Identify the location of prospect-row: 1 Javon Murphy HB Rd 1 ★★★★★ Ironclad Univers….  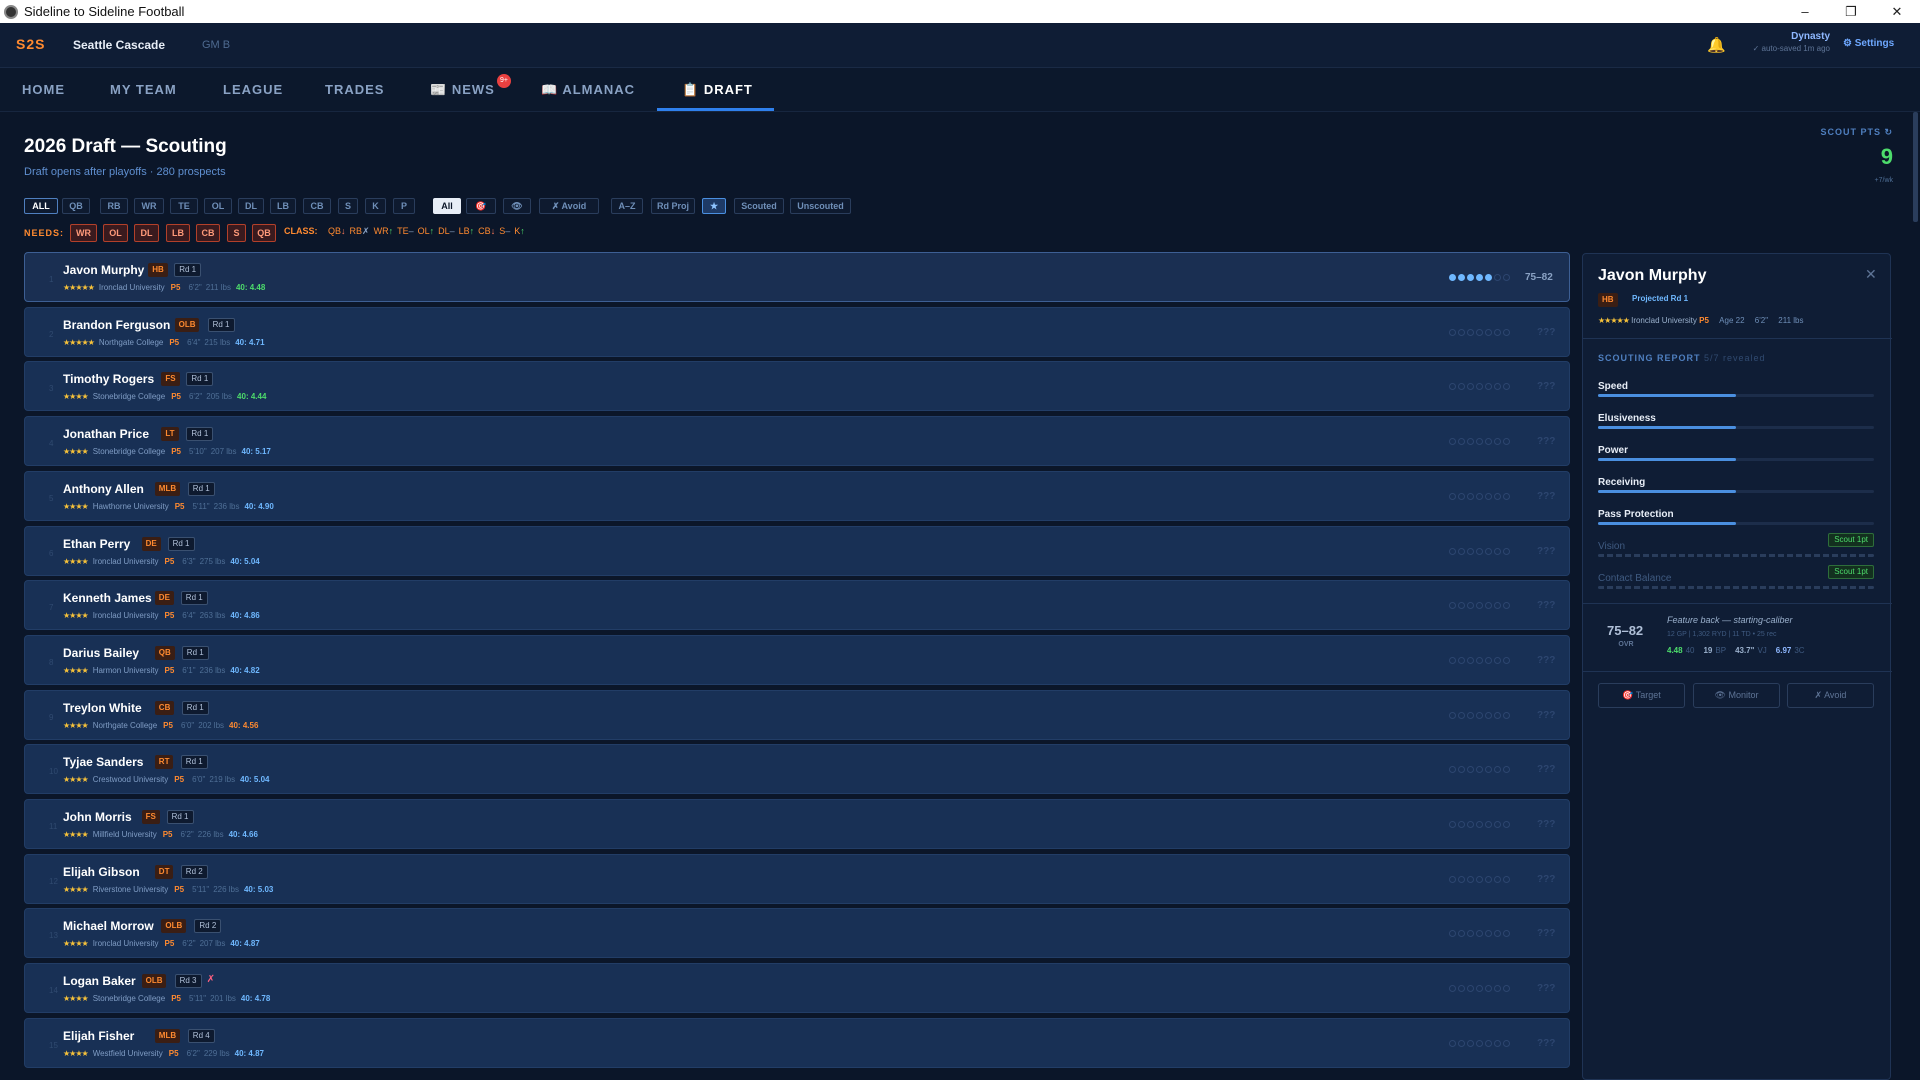
(797, 277).